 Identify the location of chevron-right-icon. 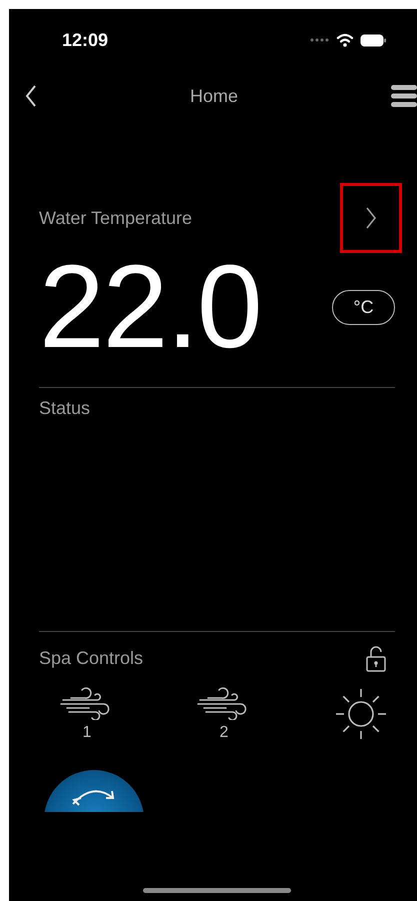
(371, 218).